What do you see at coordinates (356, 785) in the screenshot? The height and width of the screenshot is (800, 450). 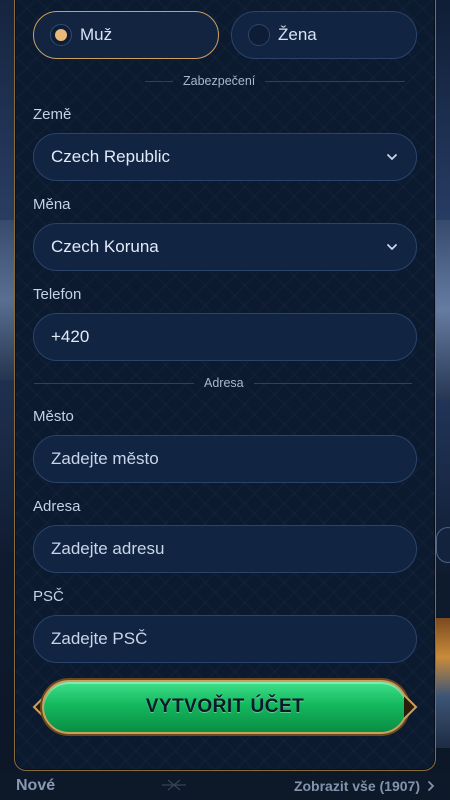 I see `view-all-label: Zobrazit vše (1907)` at bounding box center [356, 785].